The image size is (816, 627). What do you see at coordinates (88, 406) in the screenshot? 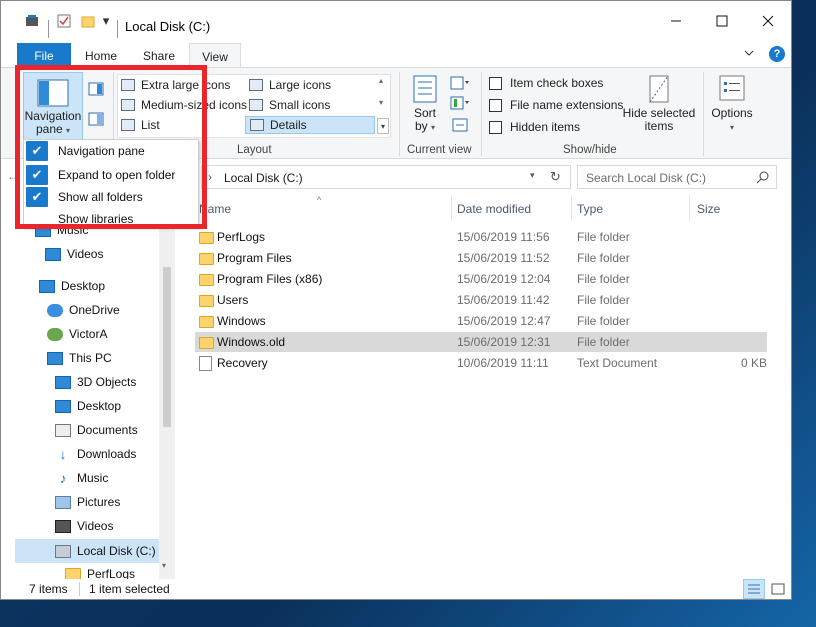
I see `nav-item-desktop: Desktop` at bounding box center [88, 406].